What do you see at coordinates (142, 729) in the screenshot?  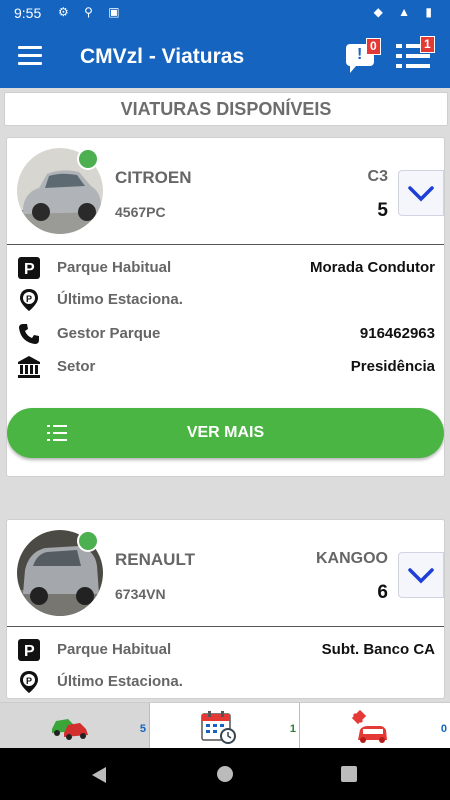 I see `tab-count: 5` at bounding box center [142, 729].